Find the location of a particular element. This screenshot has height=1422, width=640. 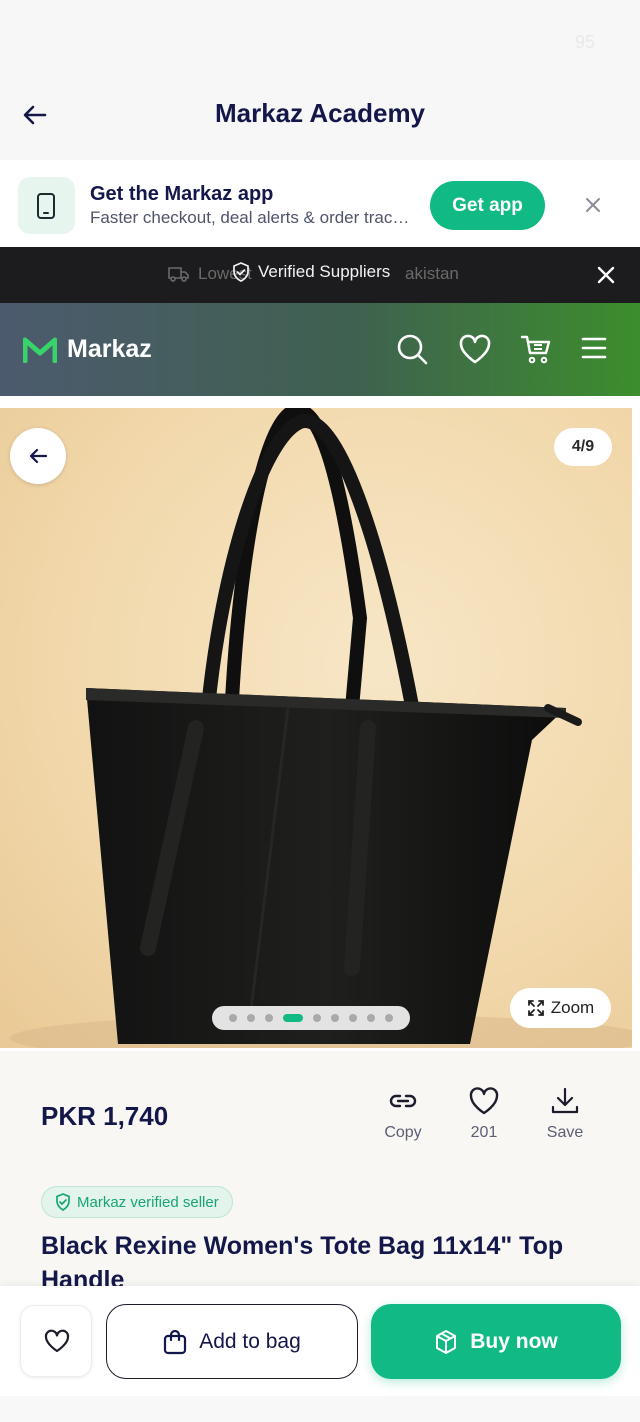

status-bar: 95 is located at coordinates (320, 35).